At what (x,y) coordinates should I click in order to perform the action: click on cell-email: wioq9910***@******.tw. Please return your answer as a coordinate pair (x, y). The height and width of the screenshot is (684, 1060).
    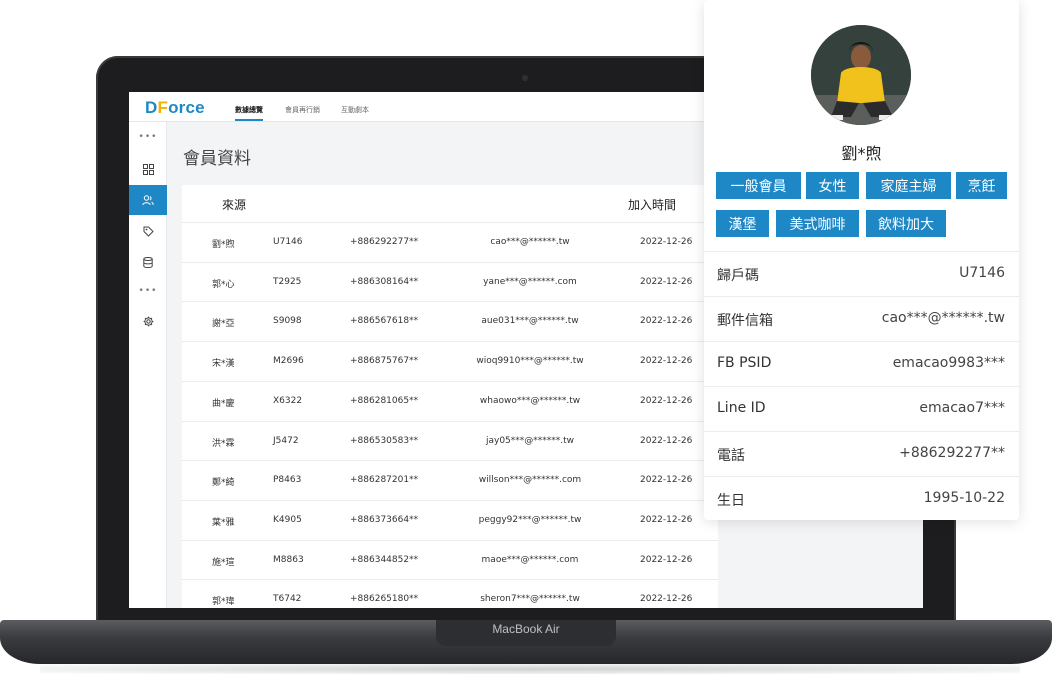
    Looking at the image, I should click on (530, 361).